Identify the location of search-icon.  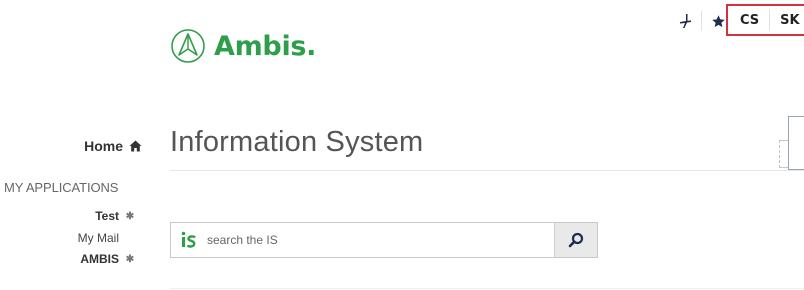
(576, 240).